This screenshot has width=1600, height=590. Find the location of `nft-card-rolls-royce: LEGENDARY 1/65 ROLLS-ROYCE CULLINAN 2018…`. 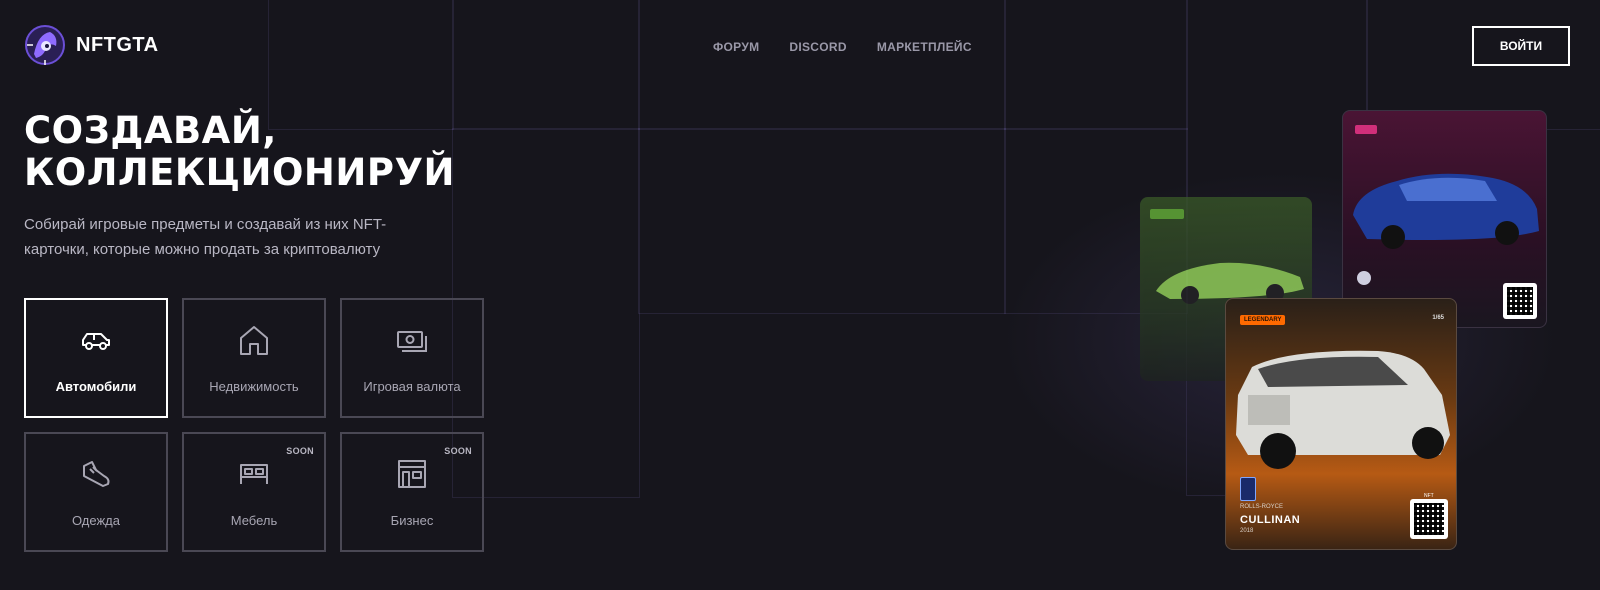

nft-card-rolls-royce: LEGENDARY 1/65 ROLLS-ROYCE CULLINAN 2018… is located at coordinates (1341, 424).